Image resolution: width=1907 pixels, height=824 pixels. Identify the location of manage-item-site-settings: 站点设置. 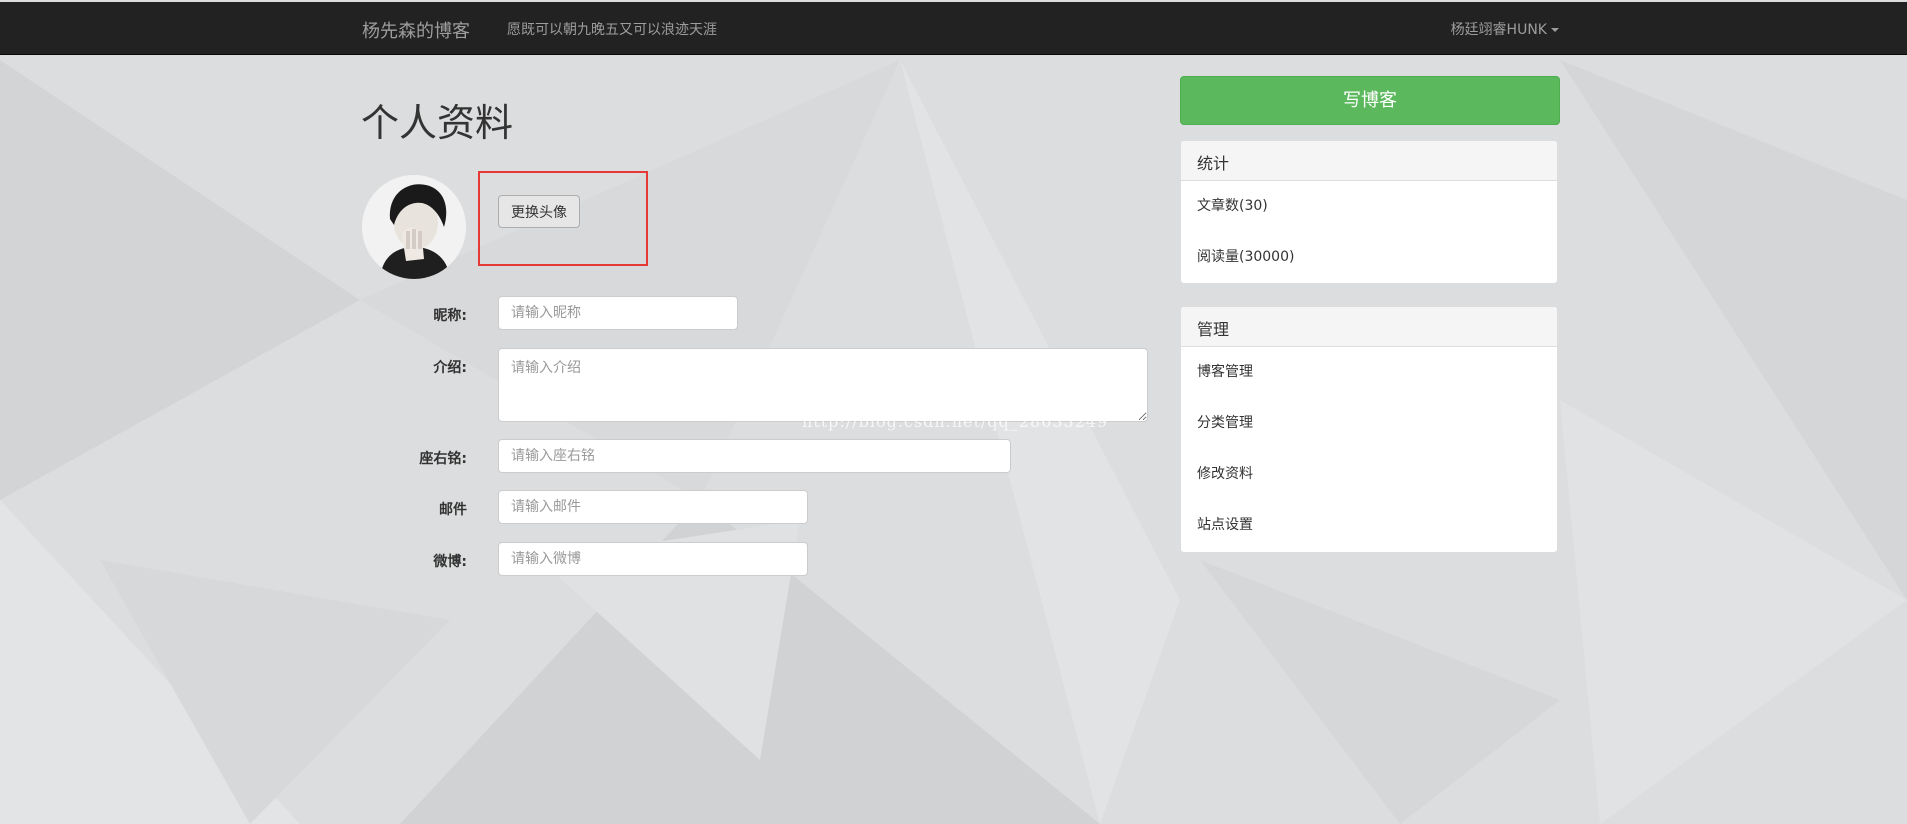
(1369, 525).